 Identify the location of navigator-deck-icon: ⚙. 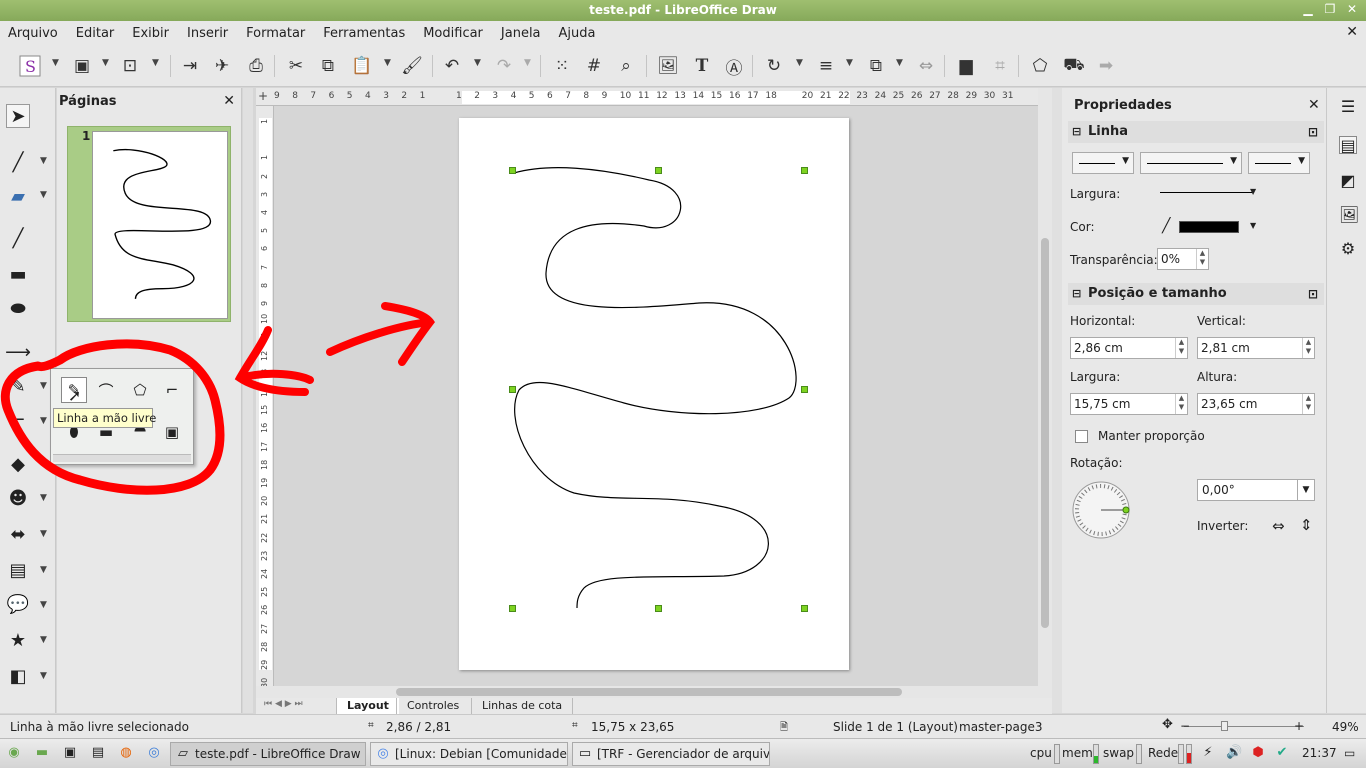
(1348, 249).